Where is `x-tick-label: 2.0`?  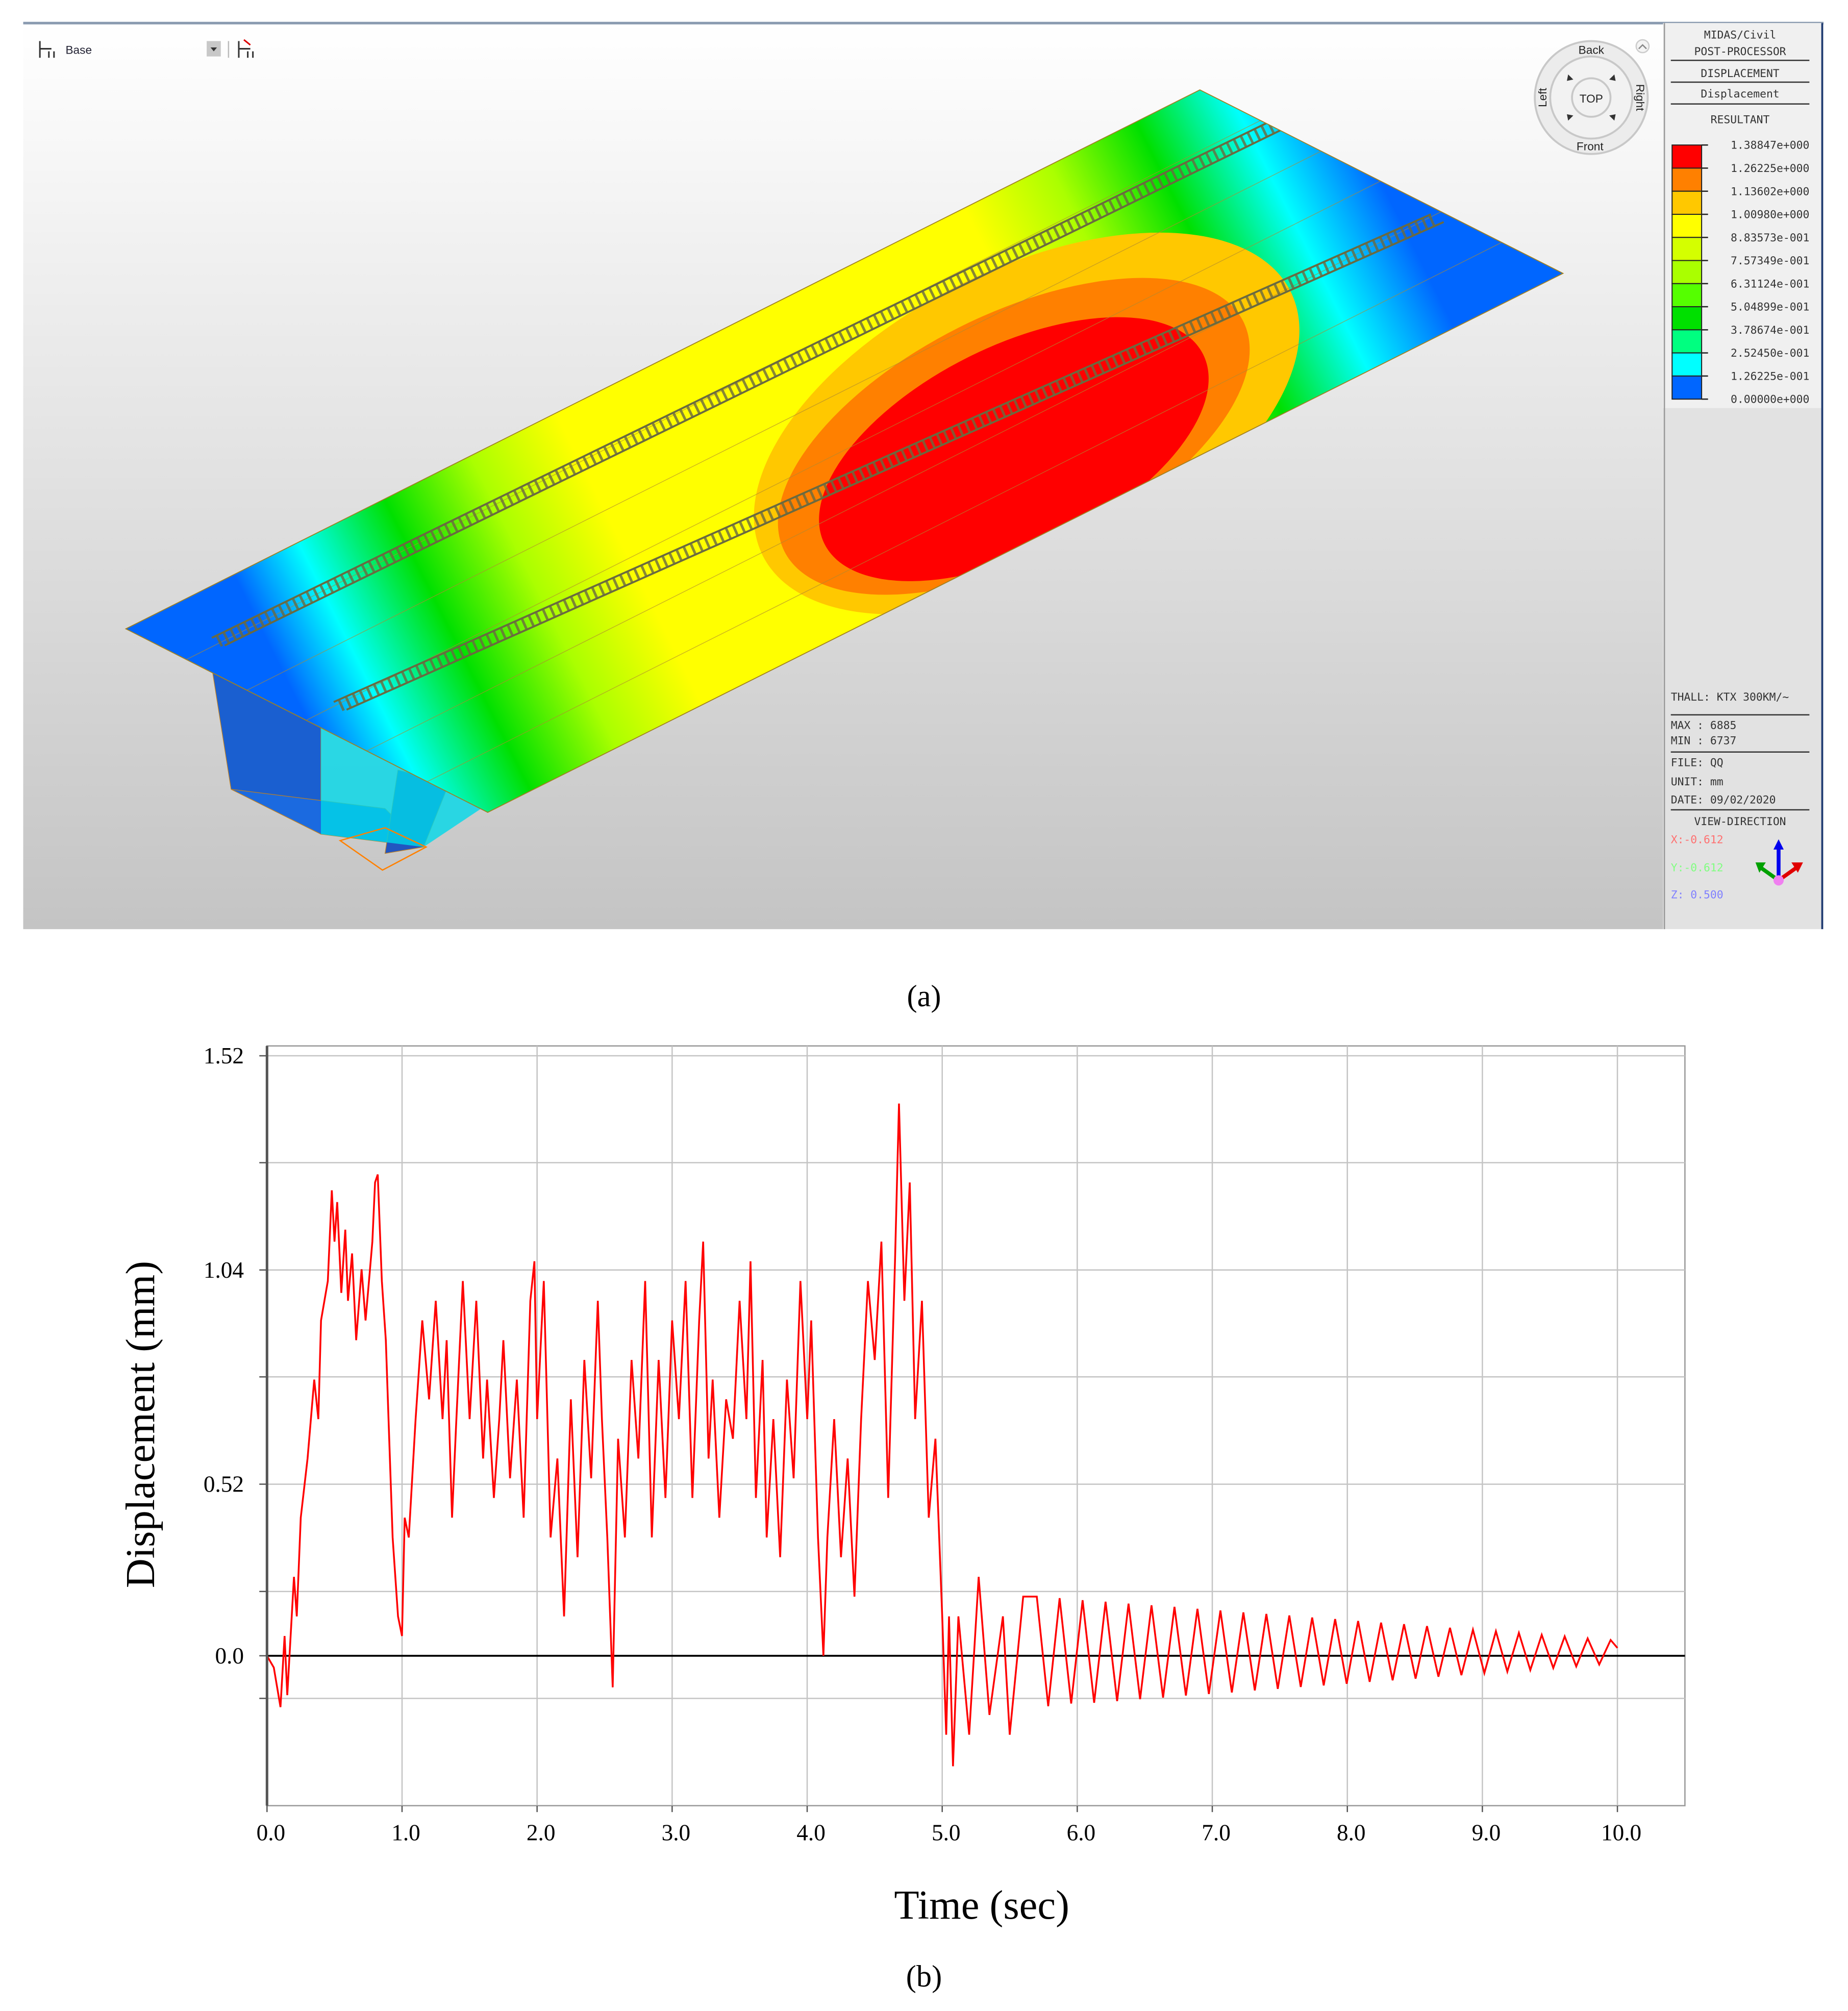 x-tick-label: 2.0 is located at coordinates (541, 1833).